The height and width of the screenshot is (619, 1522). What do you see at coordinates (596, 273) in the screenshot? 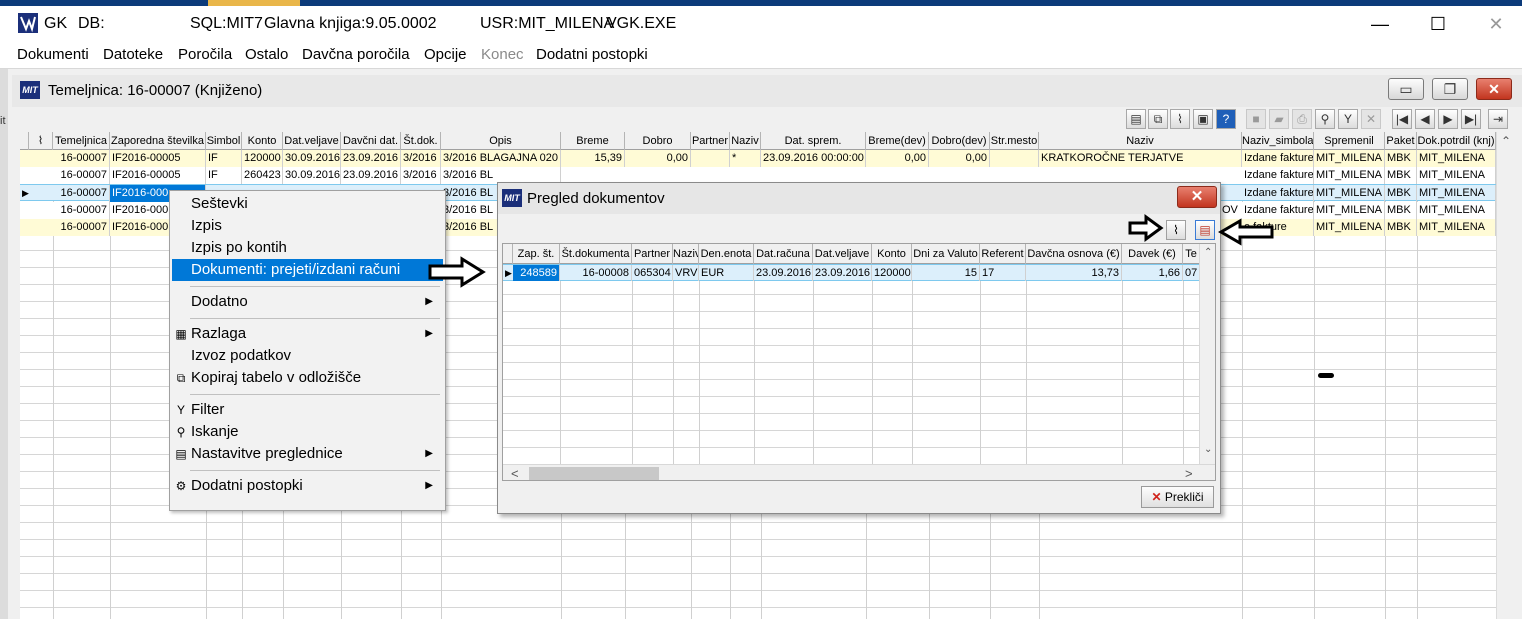
I see `cell-st-dokumenta: 16-00008` at bounding box center [596, 273].